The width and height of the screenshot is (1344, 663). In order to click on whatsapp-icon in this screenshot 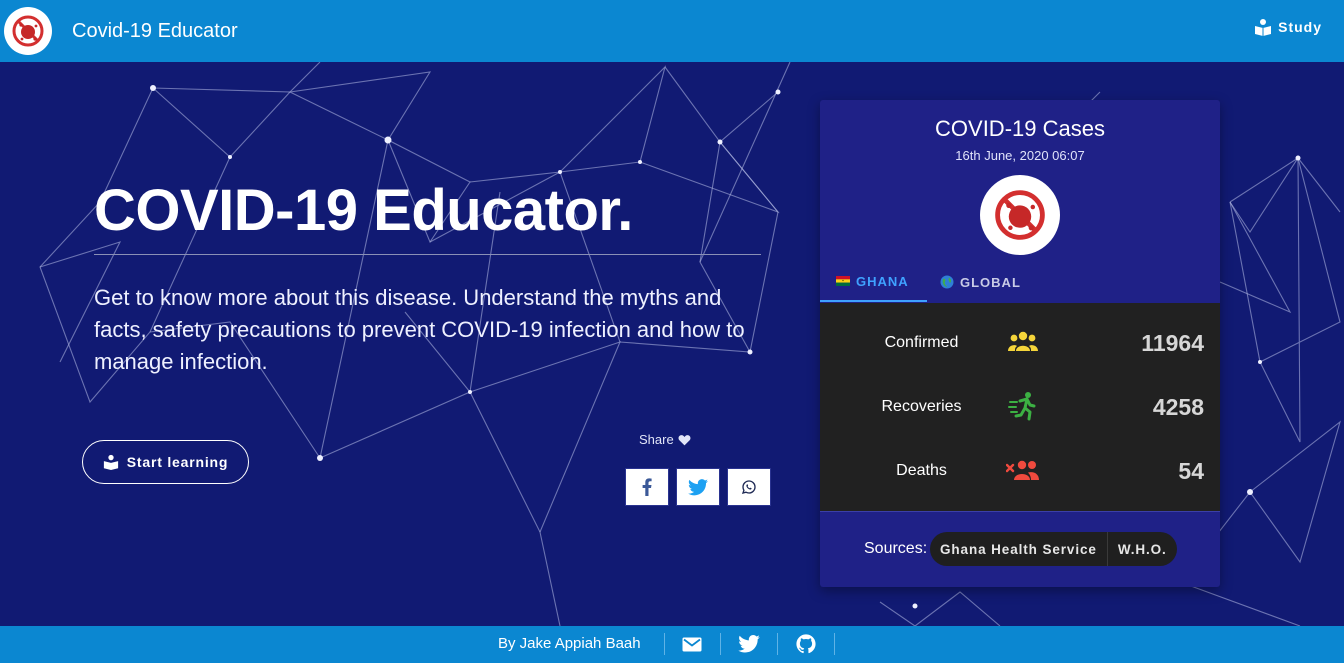, I will do `click(748, 487)`.